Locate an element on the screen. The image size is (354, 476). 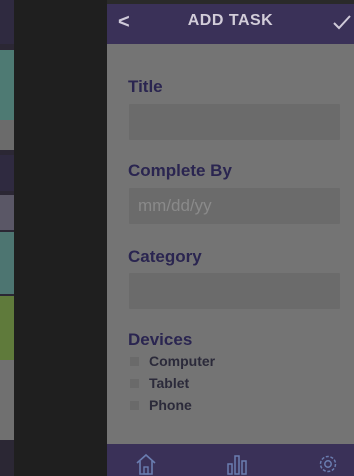
device-option-phone: Phone is located at coordinates (161, 405).